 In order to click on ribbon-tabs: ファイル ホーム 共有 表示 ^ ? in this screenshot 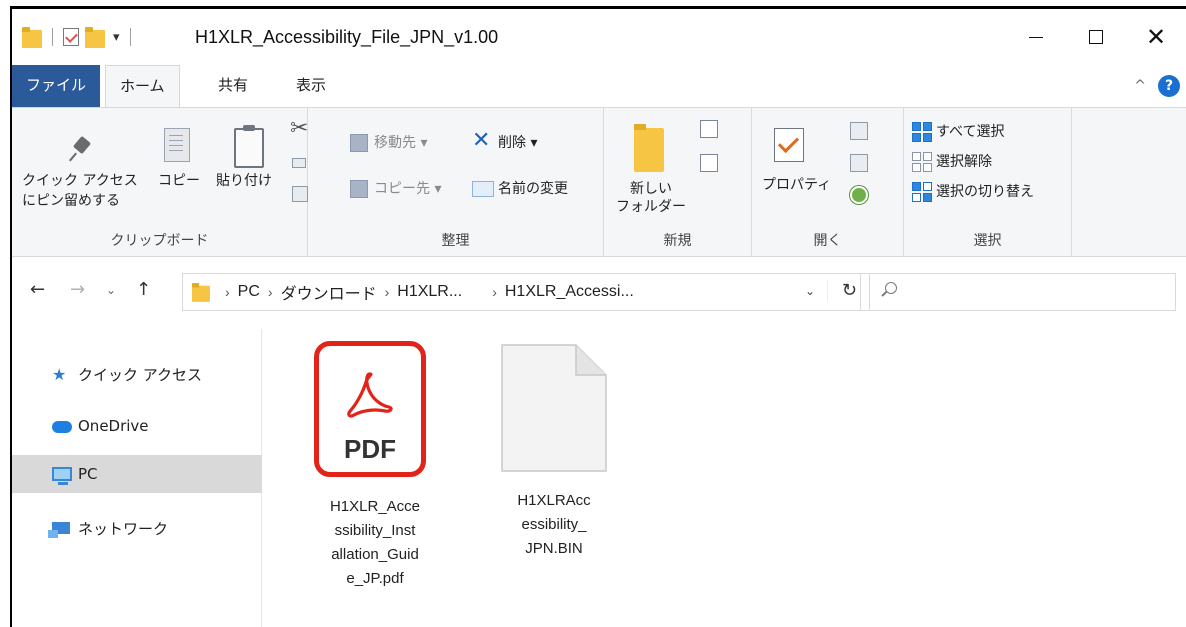, I will do `click(599, 86)`.